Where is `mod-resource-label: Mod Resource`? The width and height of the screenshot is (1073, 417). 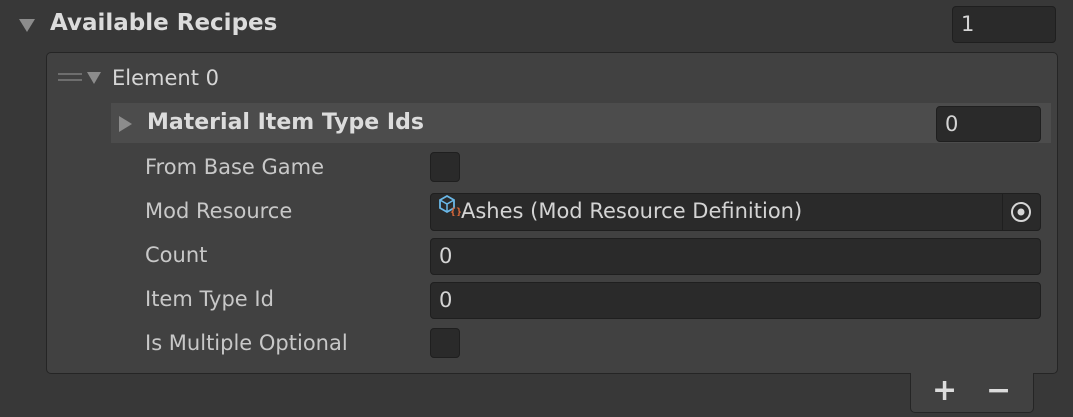
mod-resource-label: Mod Resource is located at coordinates (219, 211).